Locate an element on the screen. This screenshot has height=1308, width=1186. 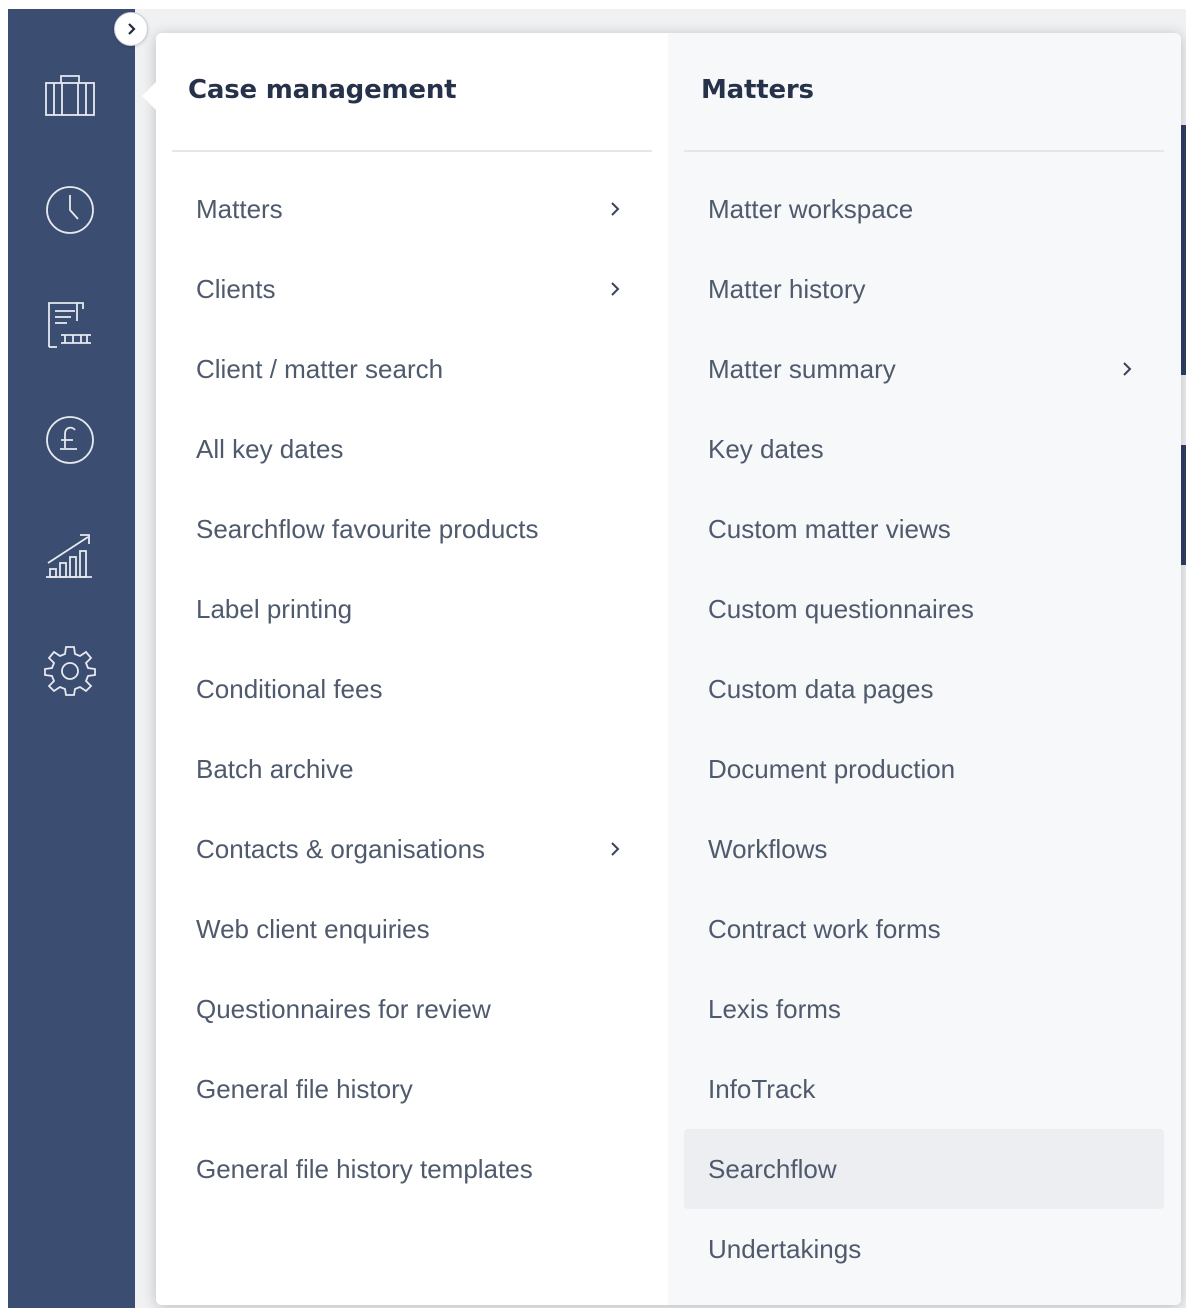
menu-item-conditional-fees: Conditional fees is located at coordinates (412, 689).